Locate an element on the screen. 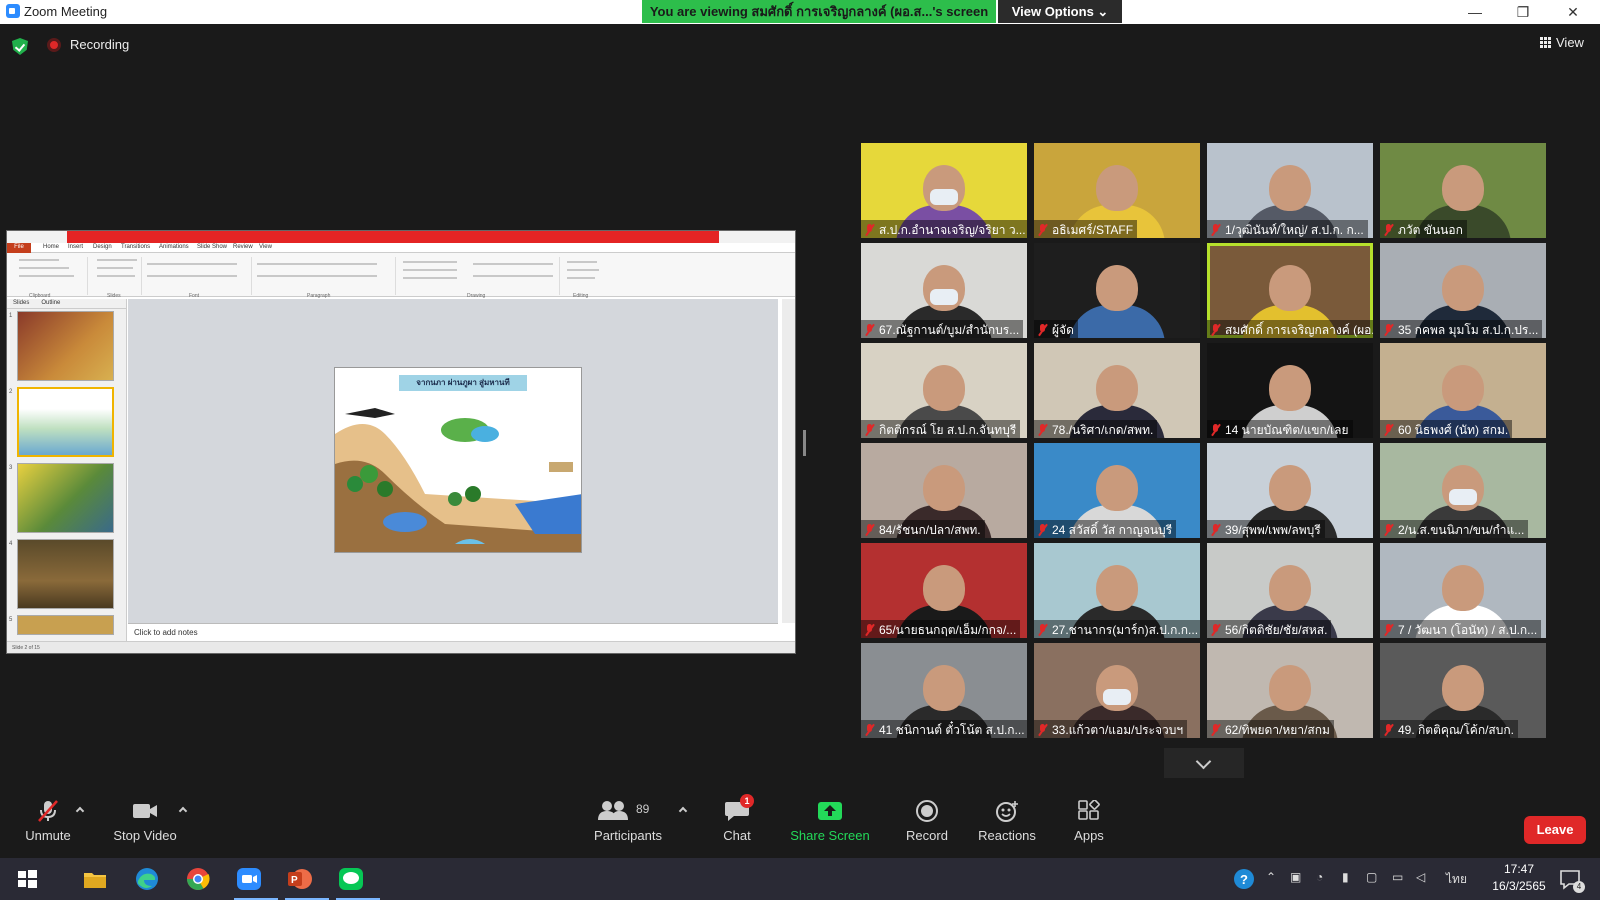 The height and width of the screenshot is (900, 1600). participant-video-tile: ผู้จัด is located at coordinates (1117, 290).